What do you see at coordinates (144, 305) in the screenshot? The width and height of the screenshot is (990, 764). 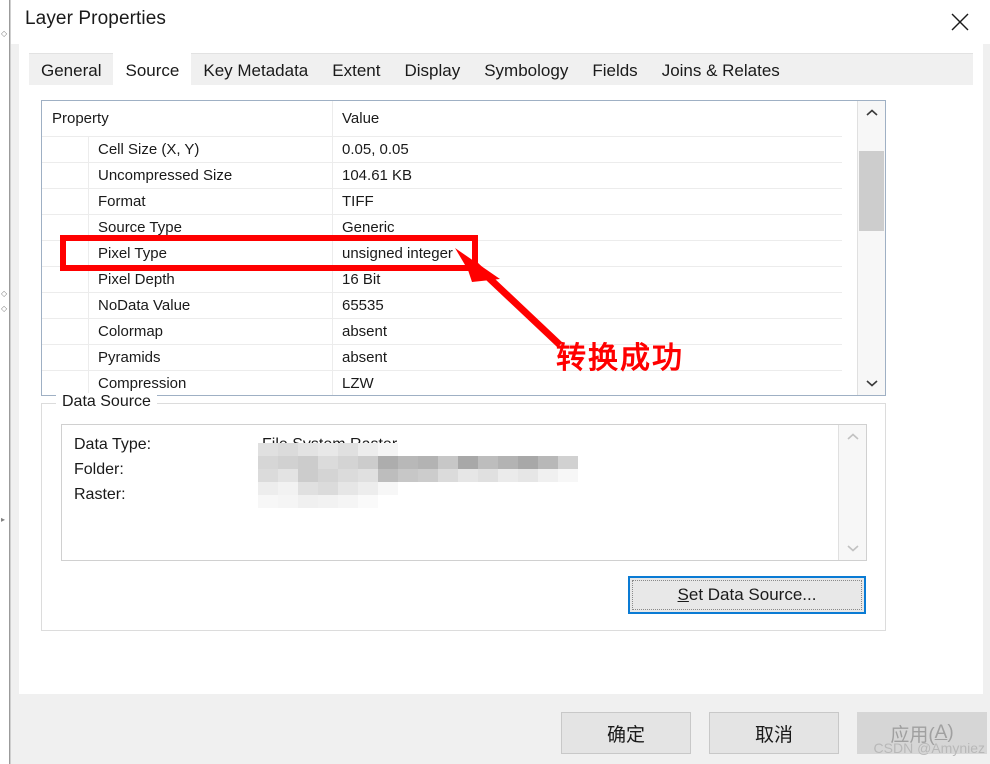 I see `property-name: NoData Value` at bounding box center [144, 305].